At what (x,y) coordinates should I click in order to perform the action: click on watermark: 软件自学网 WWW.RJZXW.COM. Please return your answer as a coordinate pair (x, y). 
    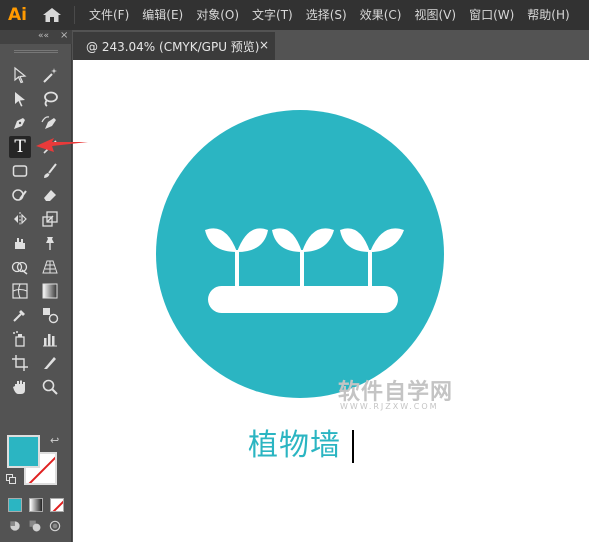
    Looking at the image, I should click on (408, 394).